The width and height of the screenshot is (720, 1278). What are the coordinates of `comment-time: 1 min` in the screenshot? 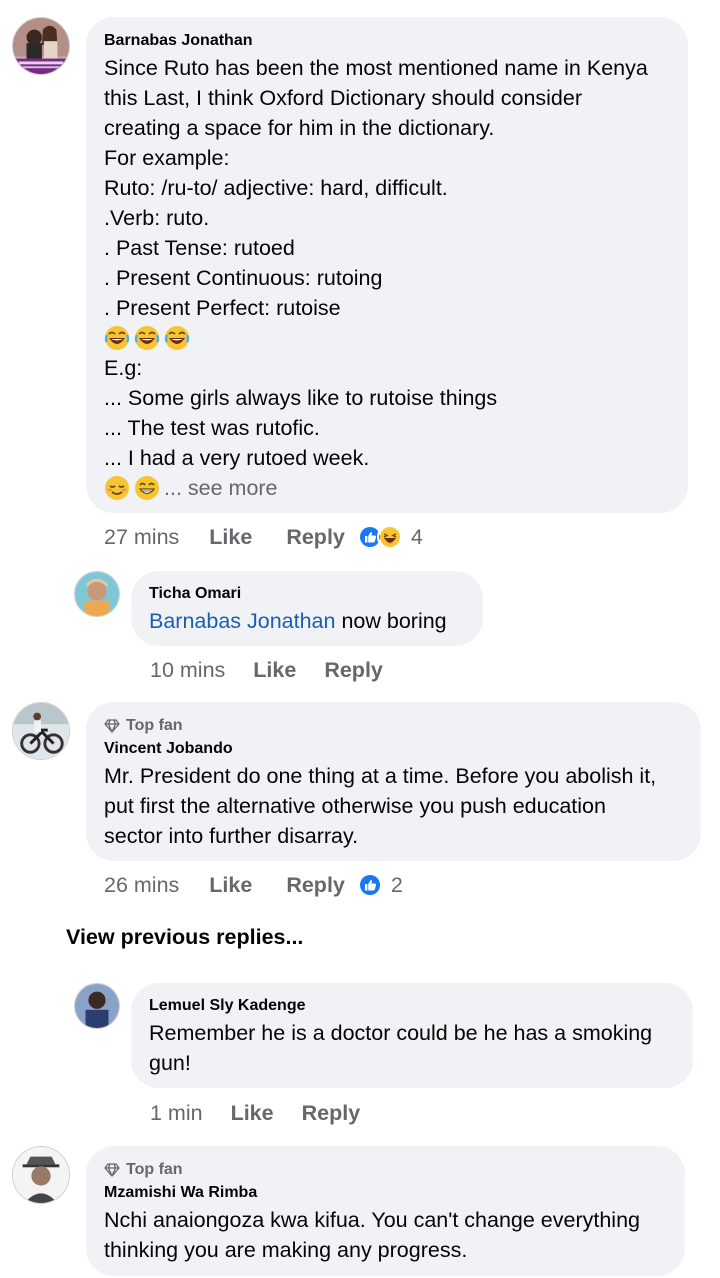 It's located at (176, 1113).